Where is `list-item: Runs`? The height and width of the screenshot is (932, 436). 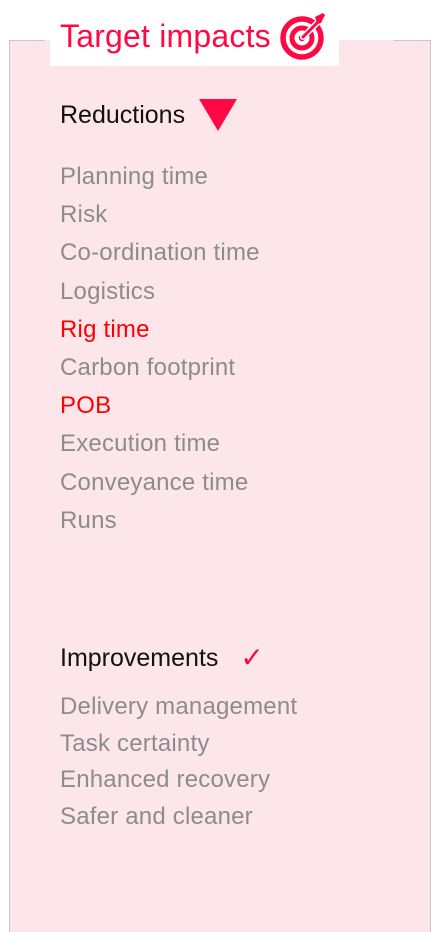 list-item: Runs is located at coordinates (88, 520).